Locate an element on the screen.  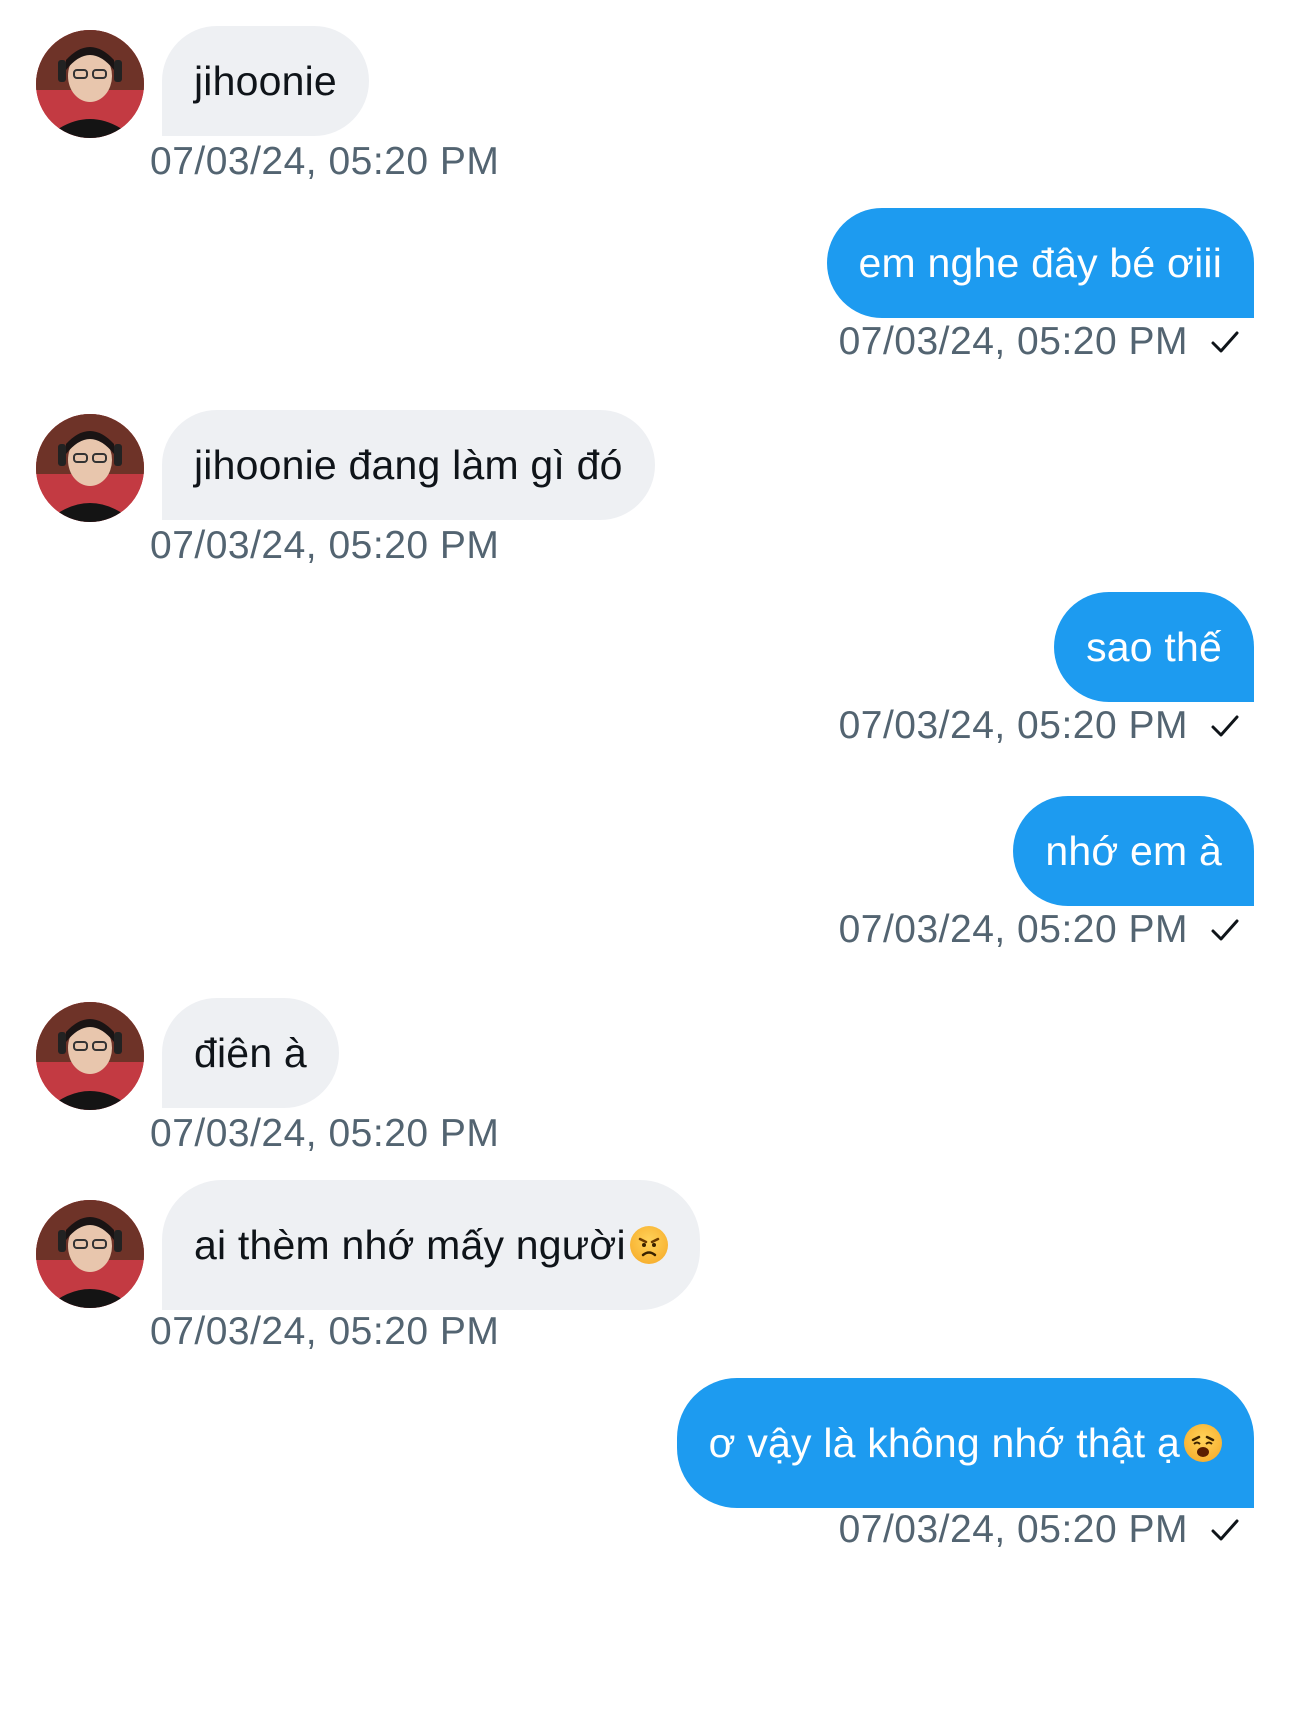
incoming-message-bubble: điên à is located at coordinates (250, 1053).